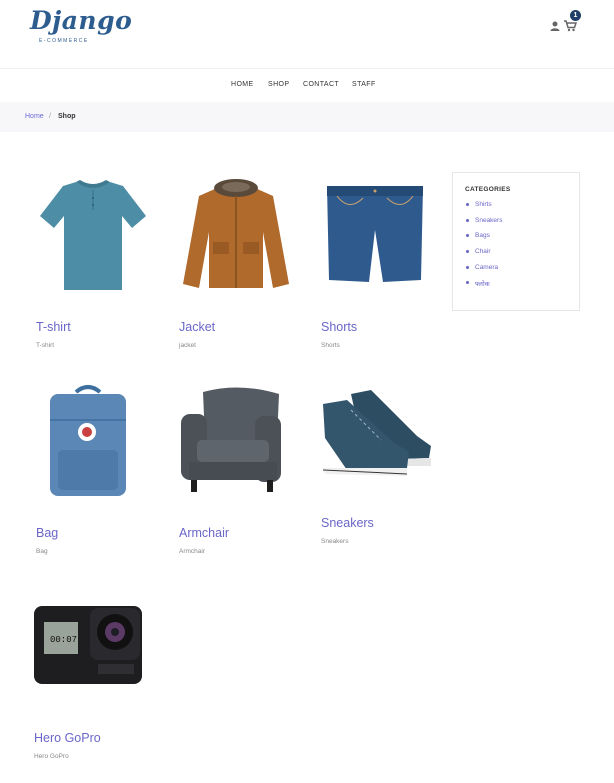  Describe the element at coordinates (364, 84) in the screenshot. I see `nav-staff: STAFF` at that location.